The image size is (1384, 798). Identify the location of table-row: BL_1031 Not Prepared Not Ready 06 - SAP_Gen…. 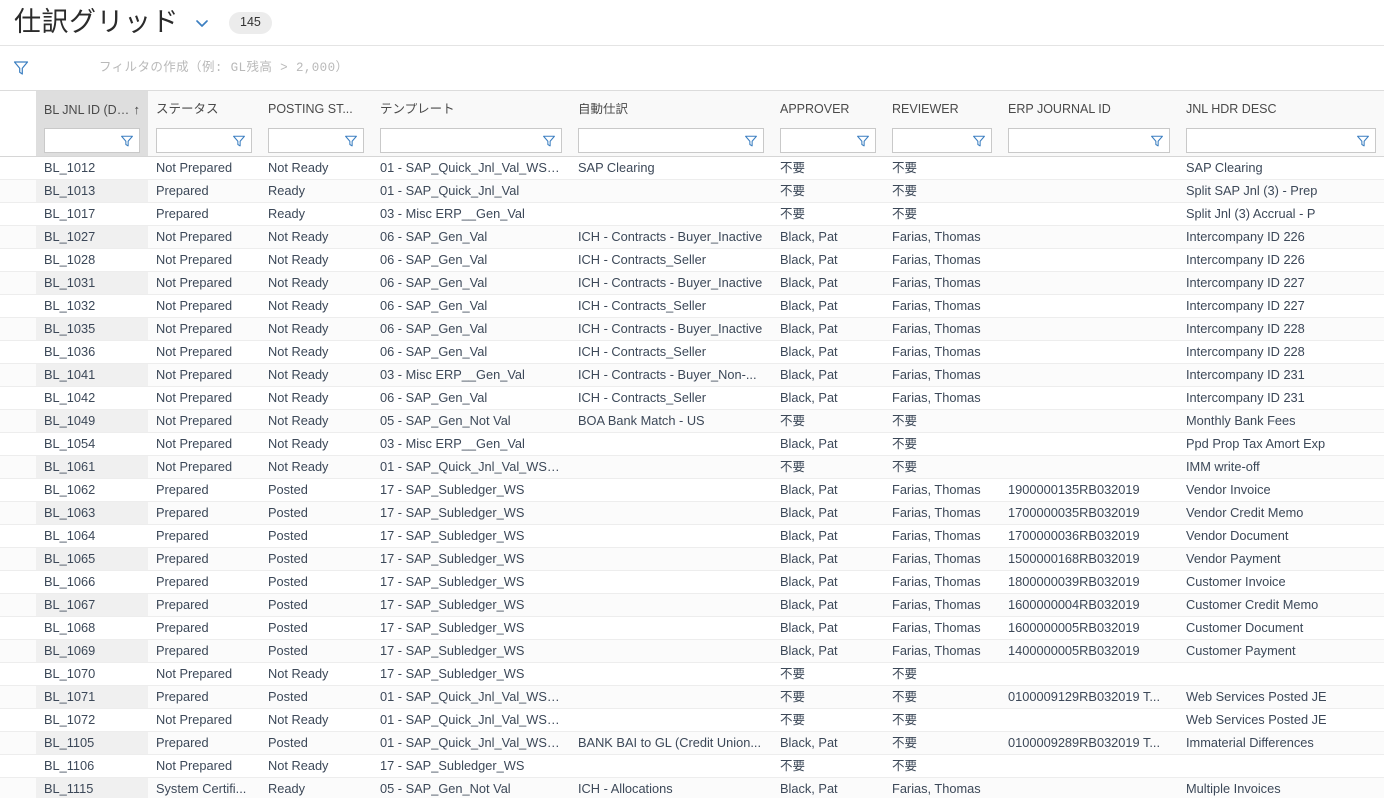
(692, 283).